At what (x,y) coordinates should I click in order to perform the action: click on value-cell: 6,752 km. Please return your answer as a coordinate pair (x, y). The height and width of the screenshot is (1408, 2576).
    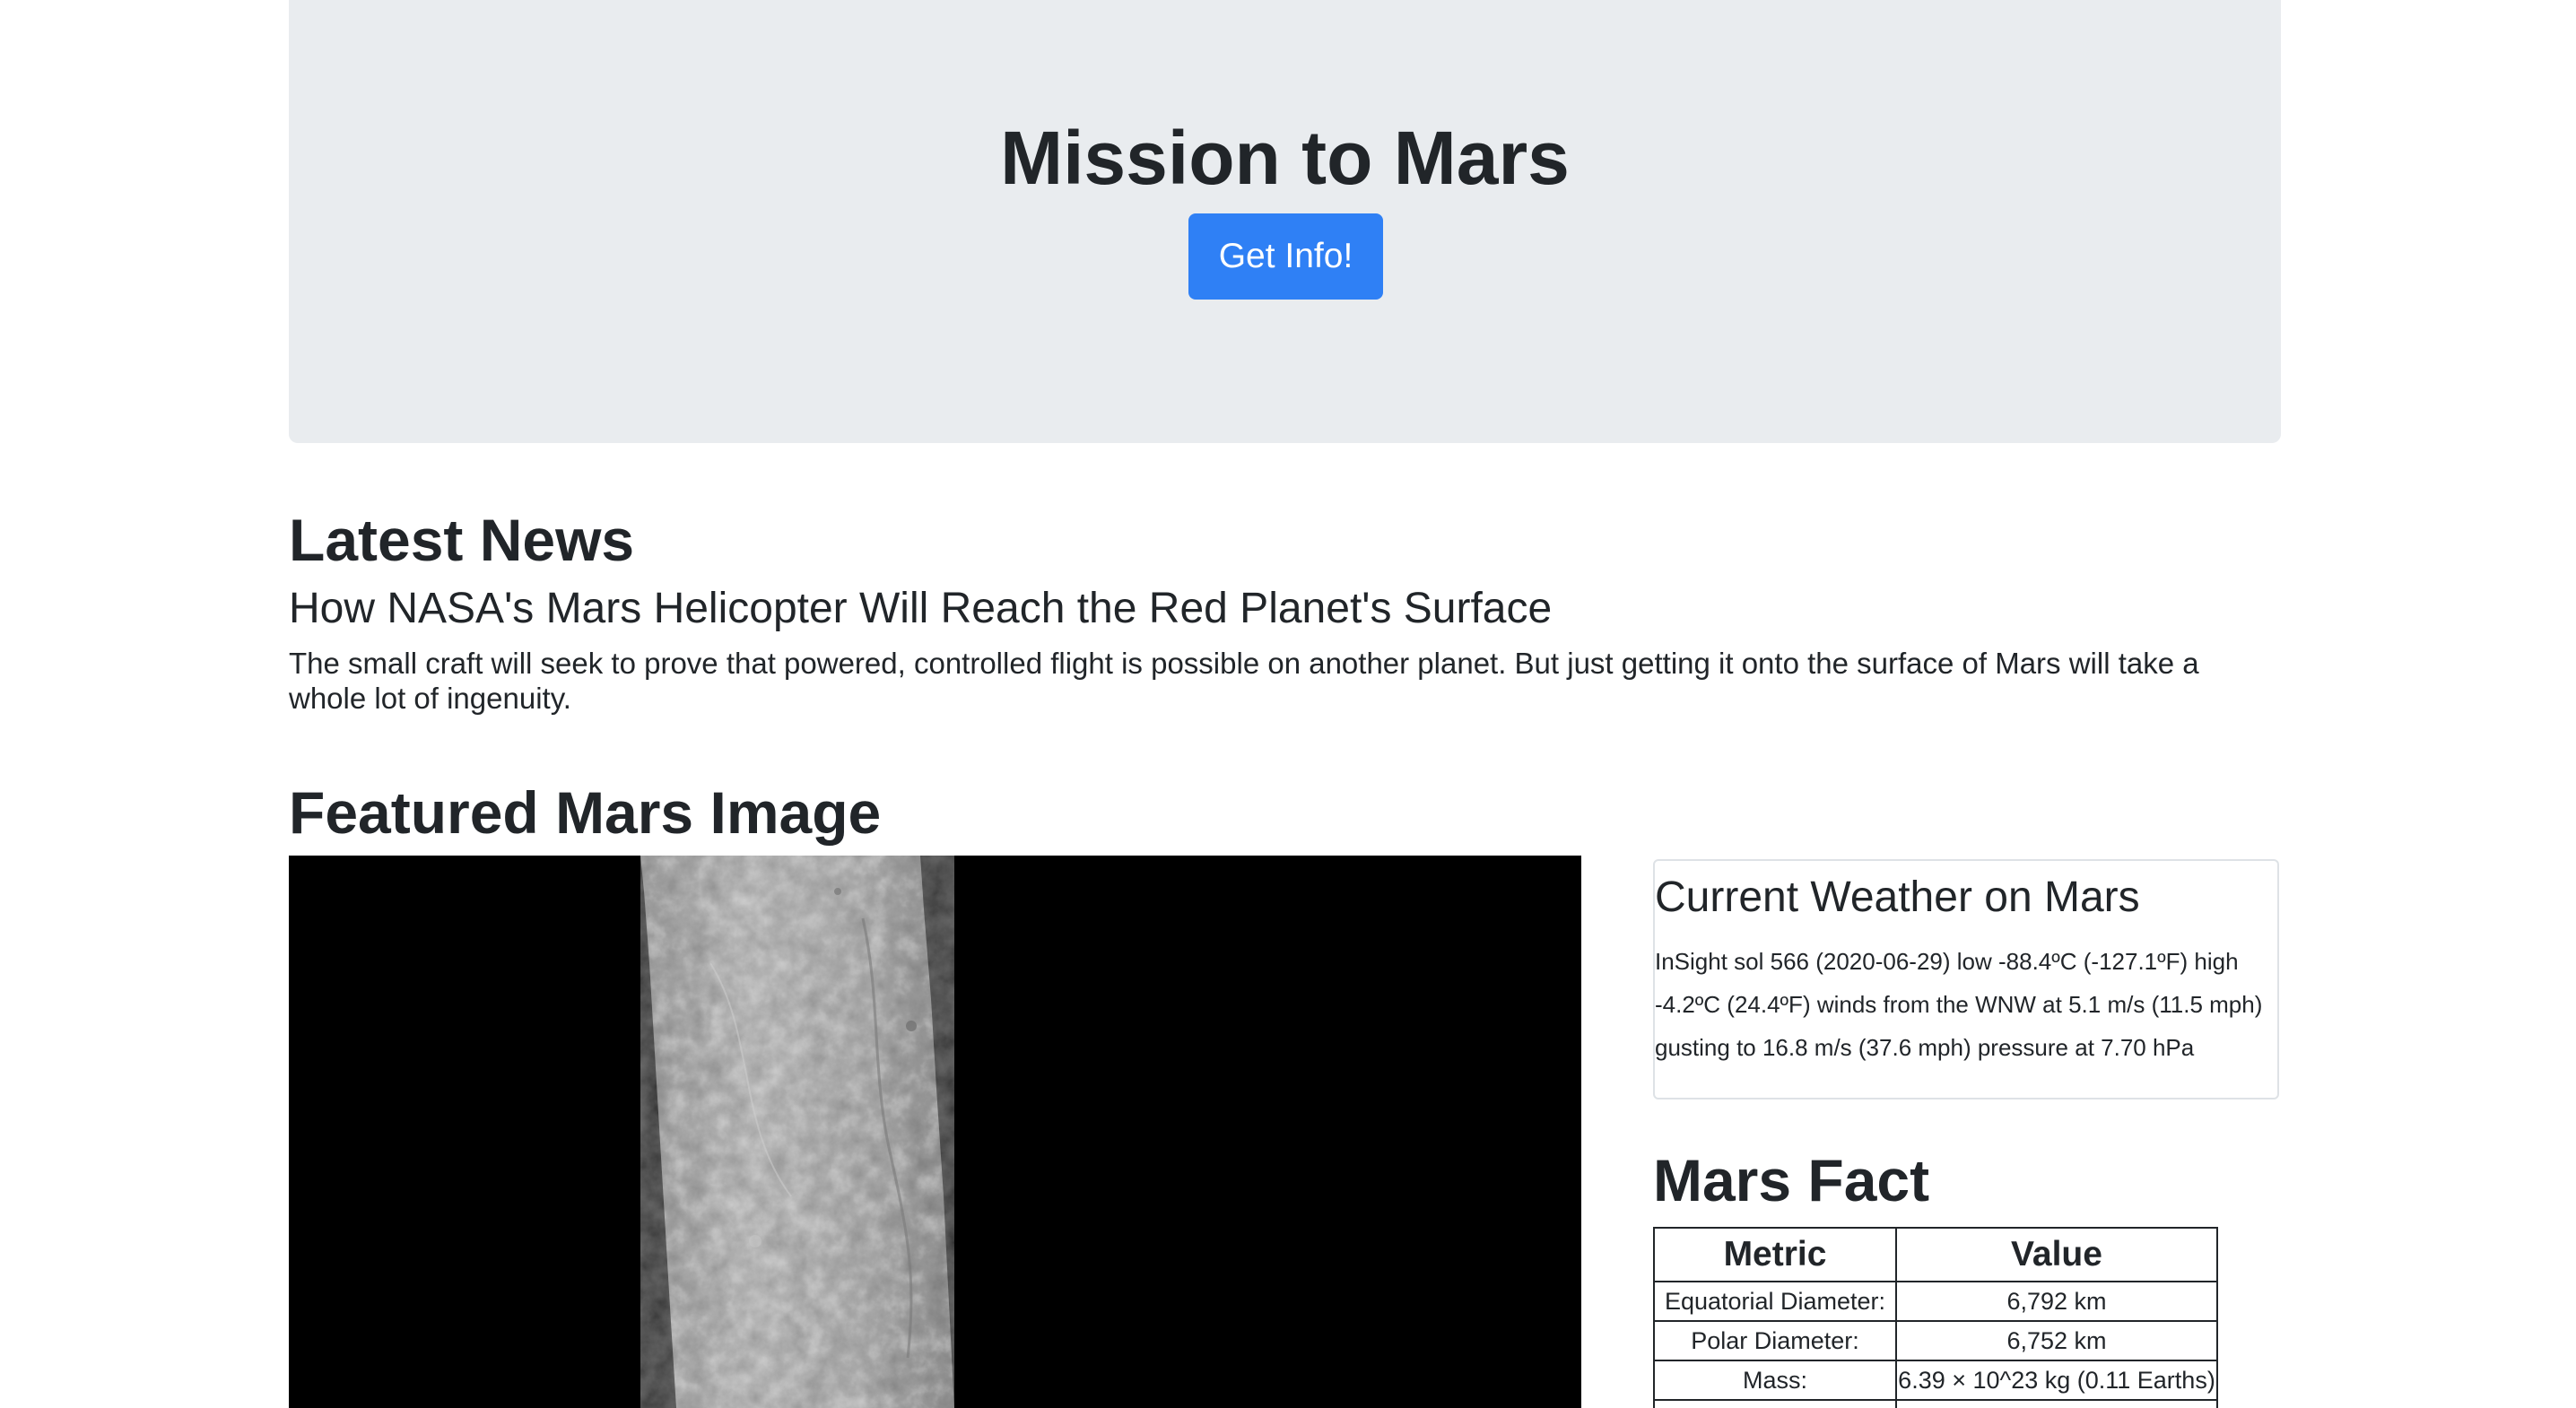
    Looking at the image, I should click on (2056, 1340).